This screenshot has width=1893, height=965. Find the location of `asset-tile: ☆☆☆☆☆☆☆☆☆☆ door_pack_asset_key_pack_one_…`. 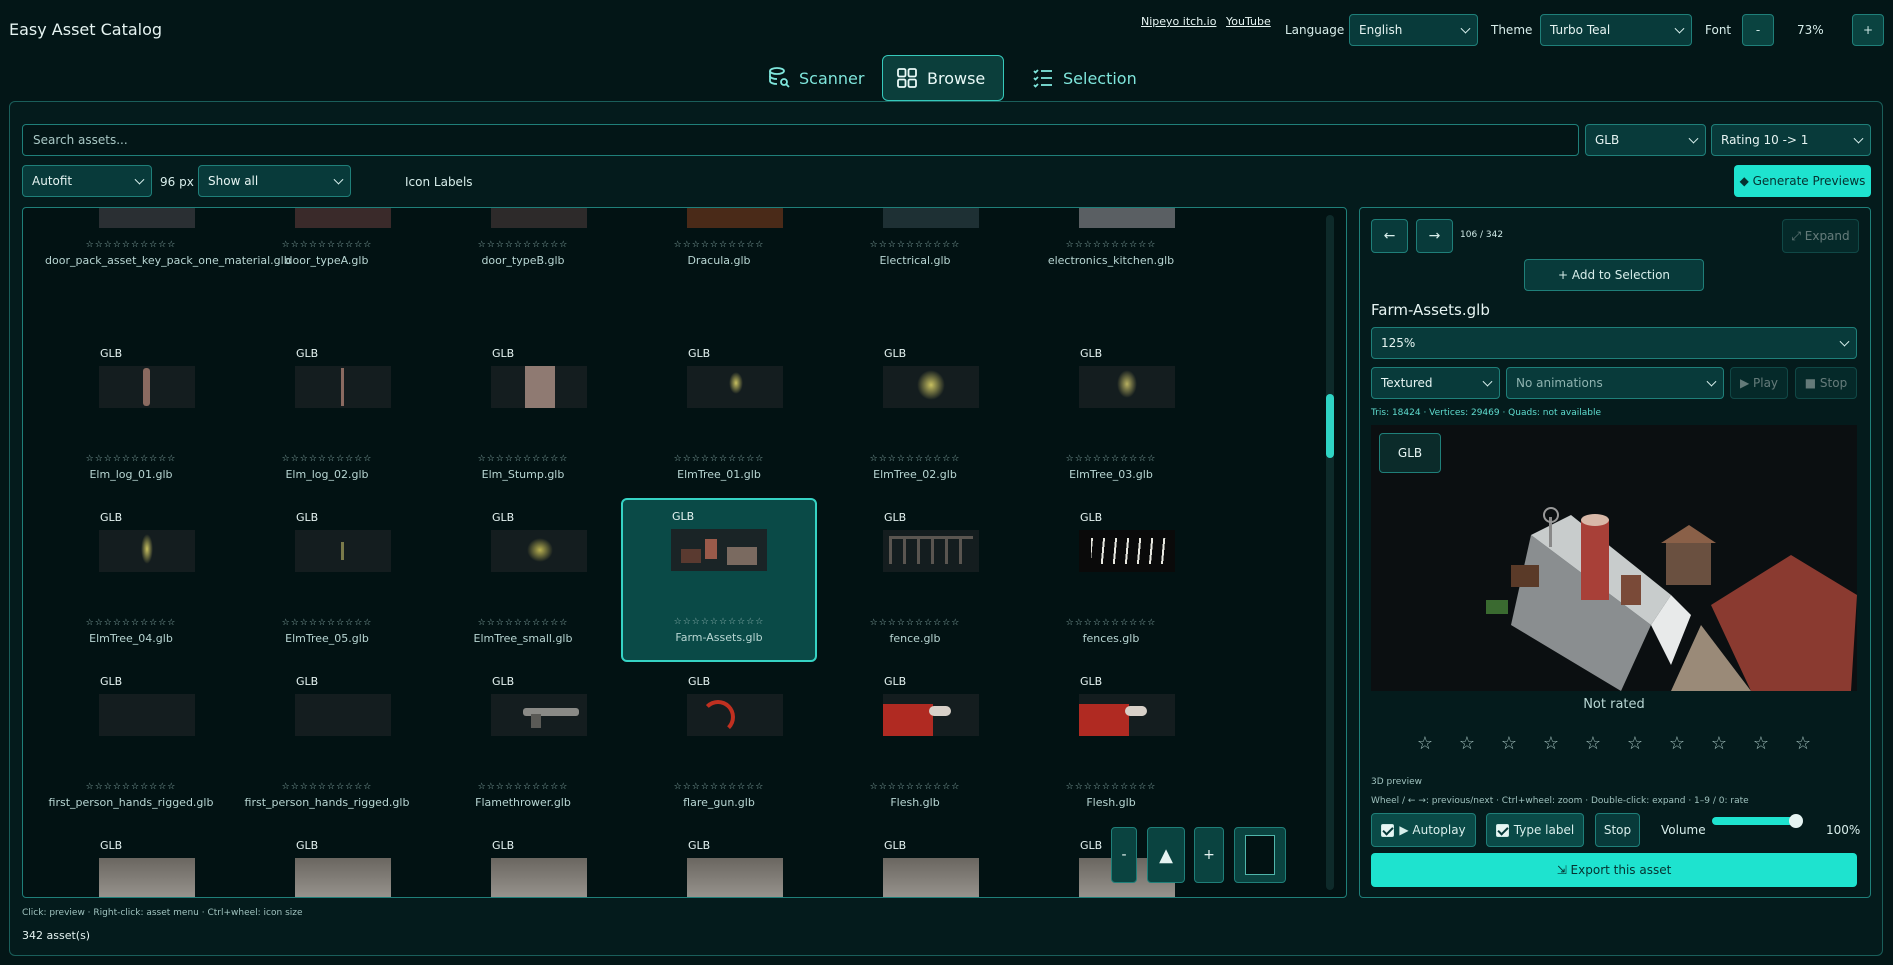

asset-tile: ☆☆☆☆☆☆☆☆☆☆ door_pack_asset_key_pack_one_… is located at coordinates (162, 246).